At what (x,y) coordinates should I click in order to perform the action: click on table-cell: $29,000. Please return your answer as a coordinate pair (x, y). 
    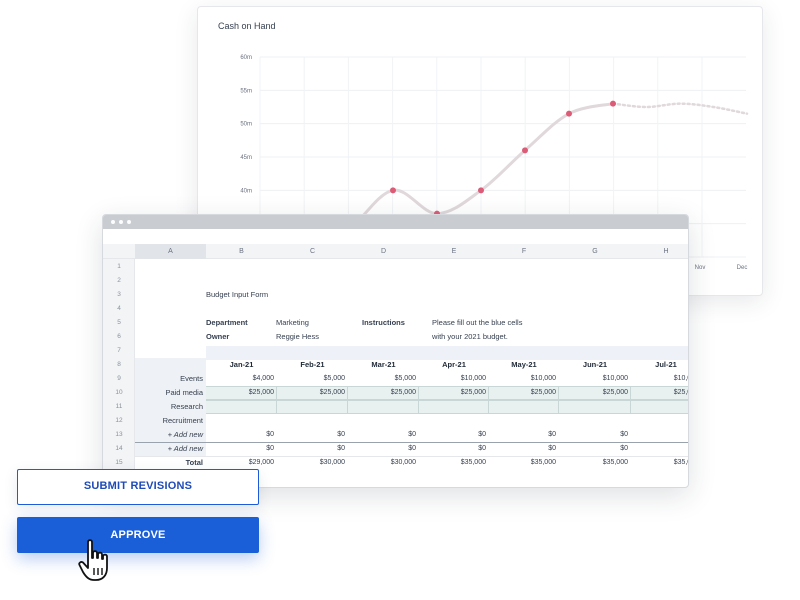
    Looking at the image, I should click on (240, 463).